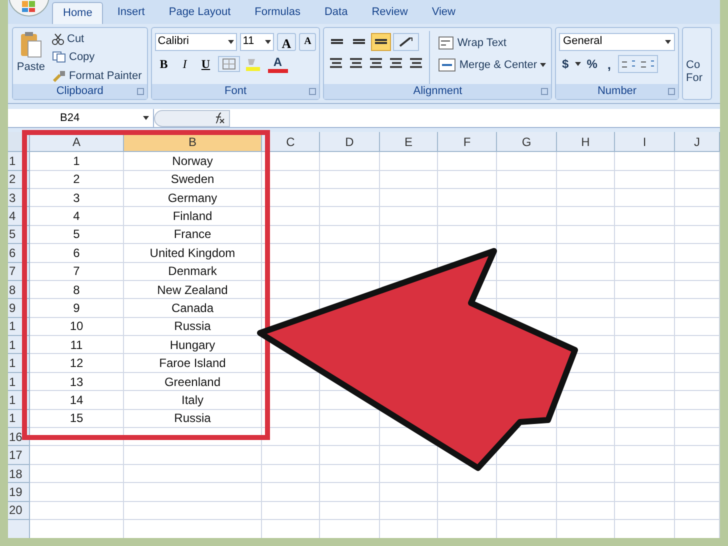  I want to click on ribbon-tab: Page Layout, so click(199, 13).